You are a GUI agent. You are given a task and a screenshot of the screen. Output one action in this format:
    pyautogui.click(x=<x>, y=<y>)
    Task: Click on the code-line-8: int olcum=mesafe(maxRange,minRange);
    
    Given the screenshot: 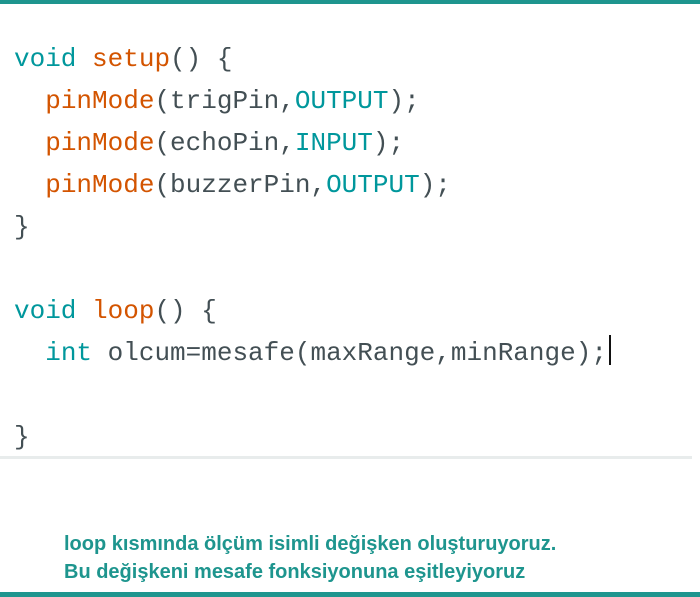 What is the action you would take?
    pyautogui.click(x=312, y=353)
    